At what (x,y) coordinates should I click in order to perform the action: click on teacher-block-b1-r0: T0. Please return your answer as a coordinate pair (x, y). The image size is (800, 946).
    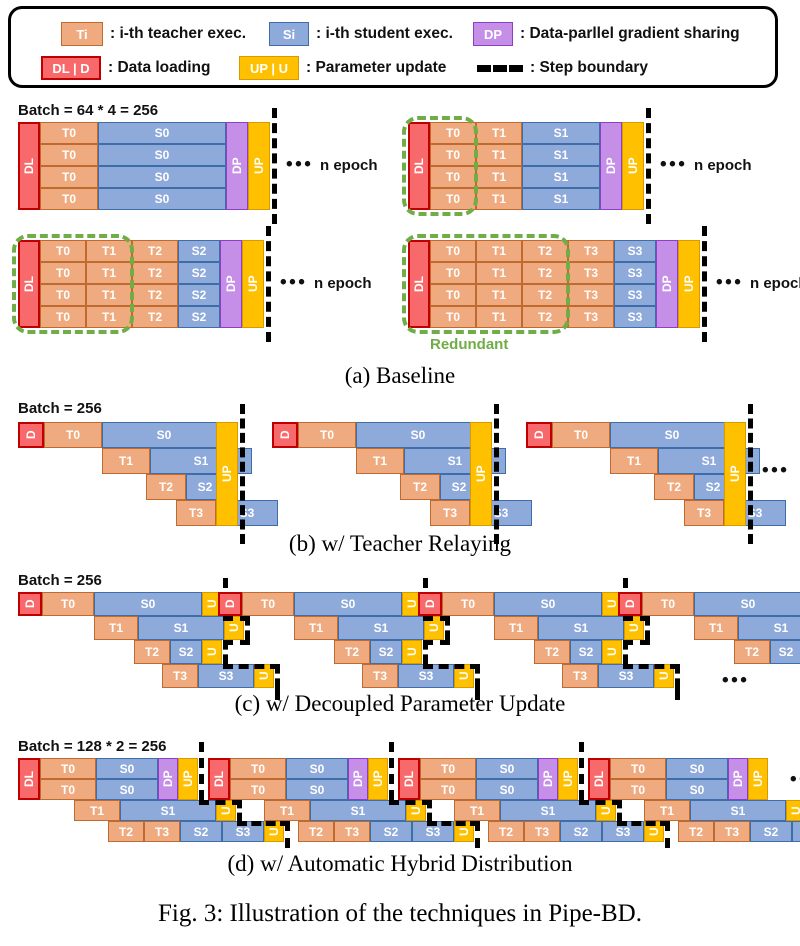
    Looking at the image, I should click on (327, 435).